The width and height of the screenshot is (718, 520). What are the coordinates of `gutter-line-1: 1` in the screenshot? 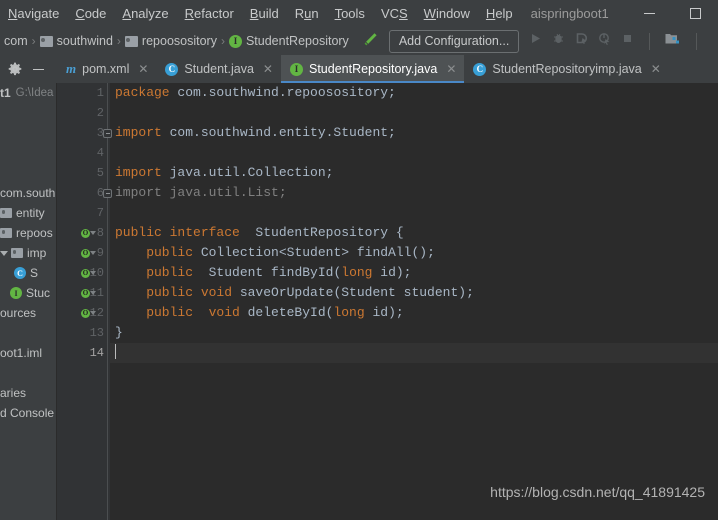 It's located at (83, 93).